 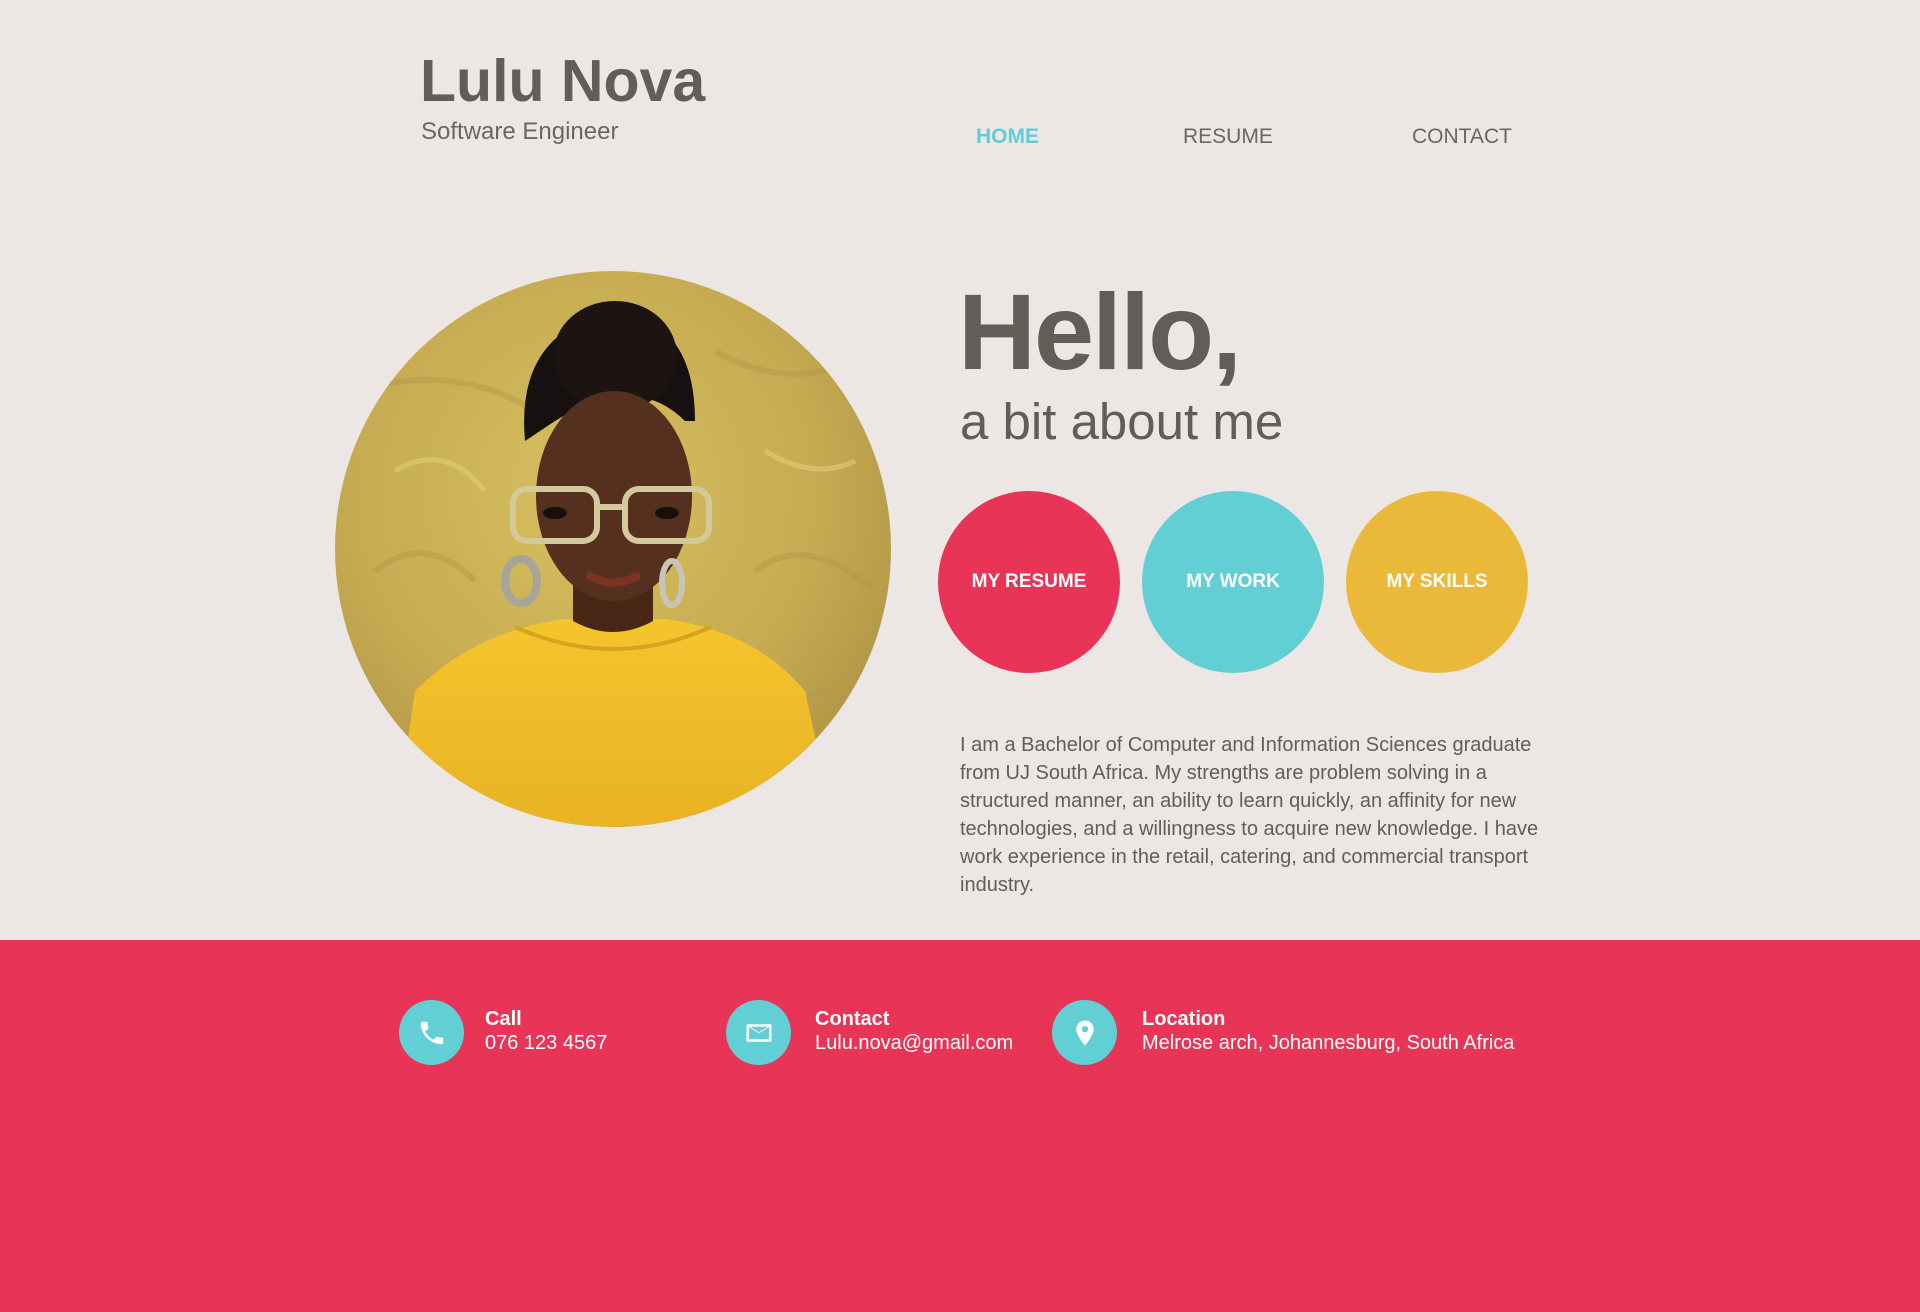 I want to click on phone-icon, so click(x=431, y=1032).